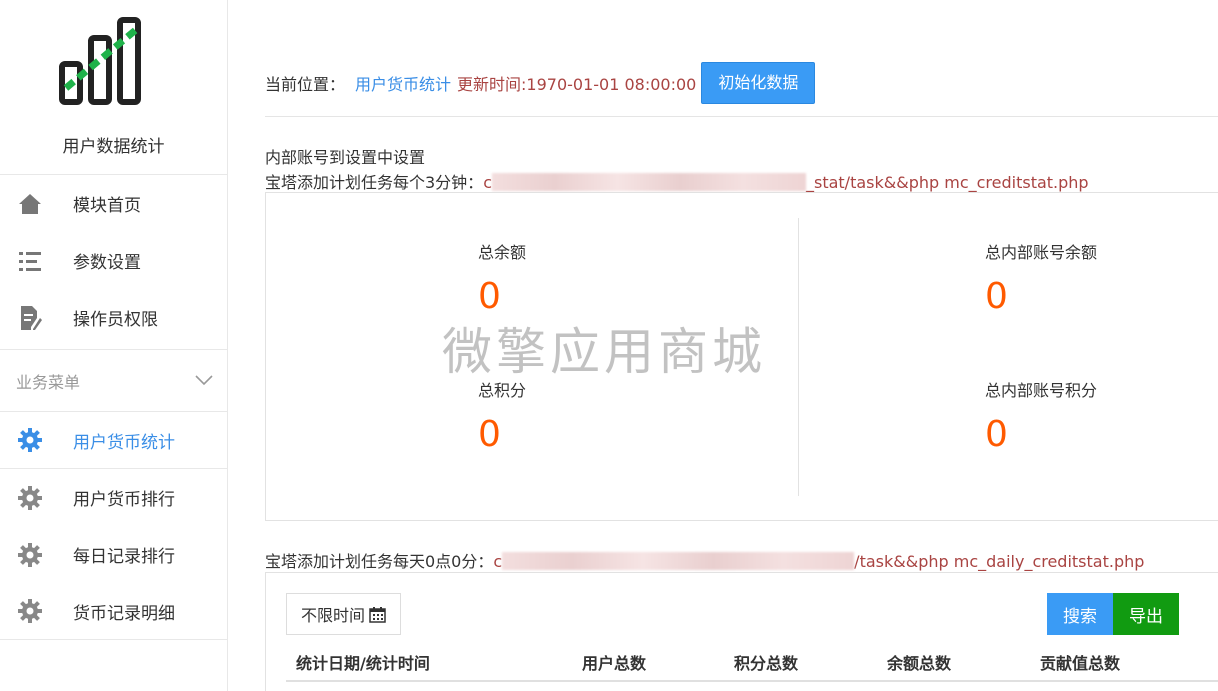  Describe the element at coordinates (113, 380) in the screenshot. I see `business-menu-header: 业务菜单` at that location.